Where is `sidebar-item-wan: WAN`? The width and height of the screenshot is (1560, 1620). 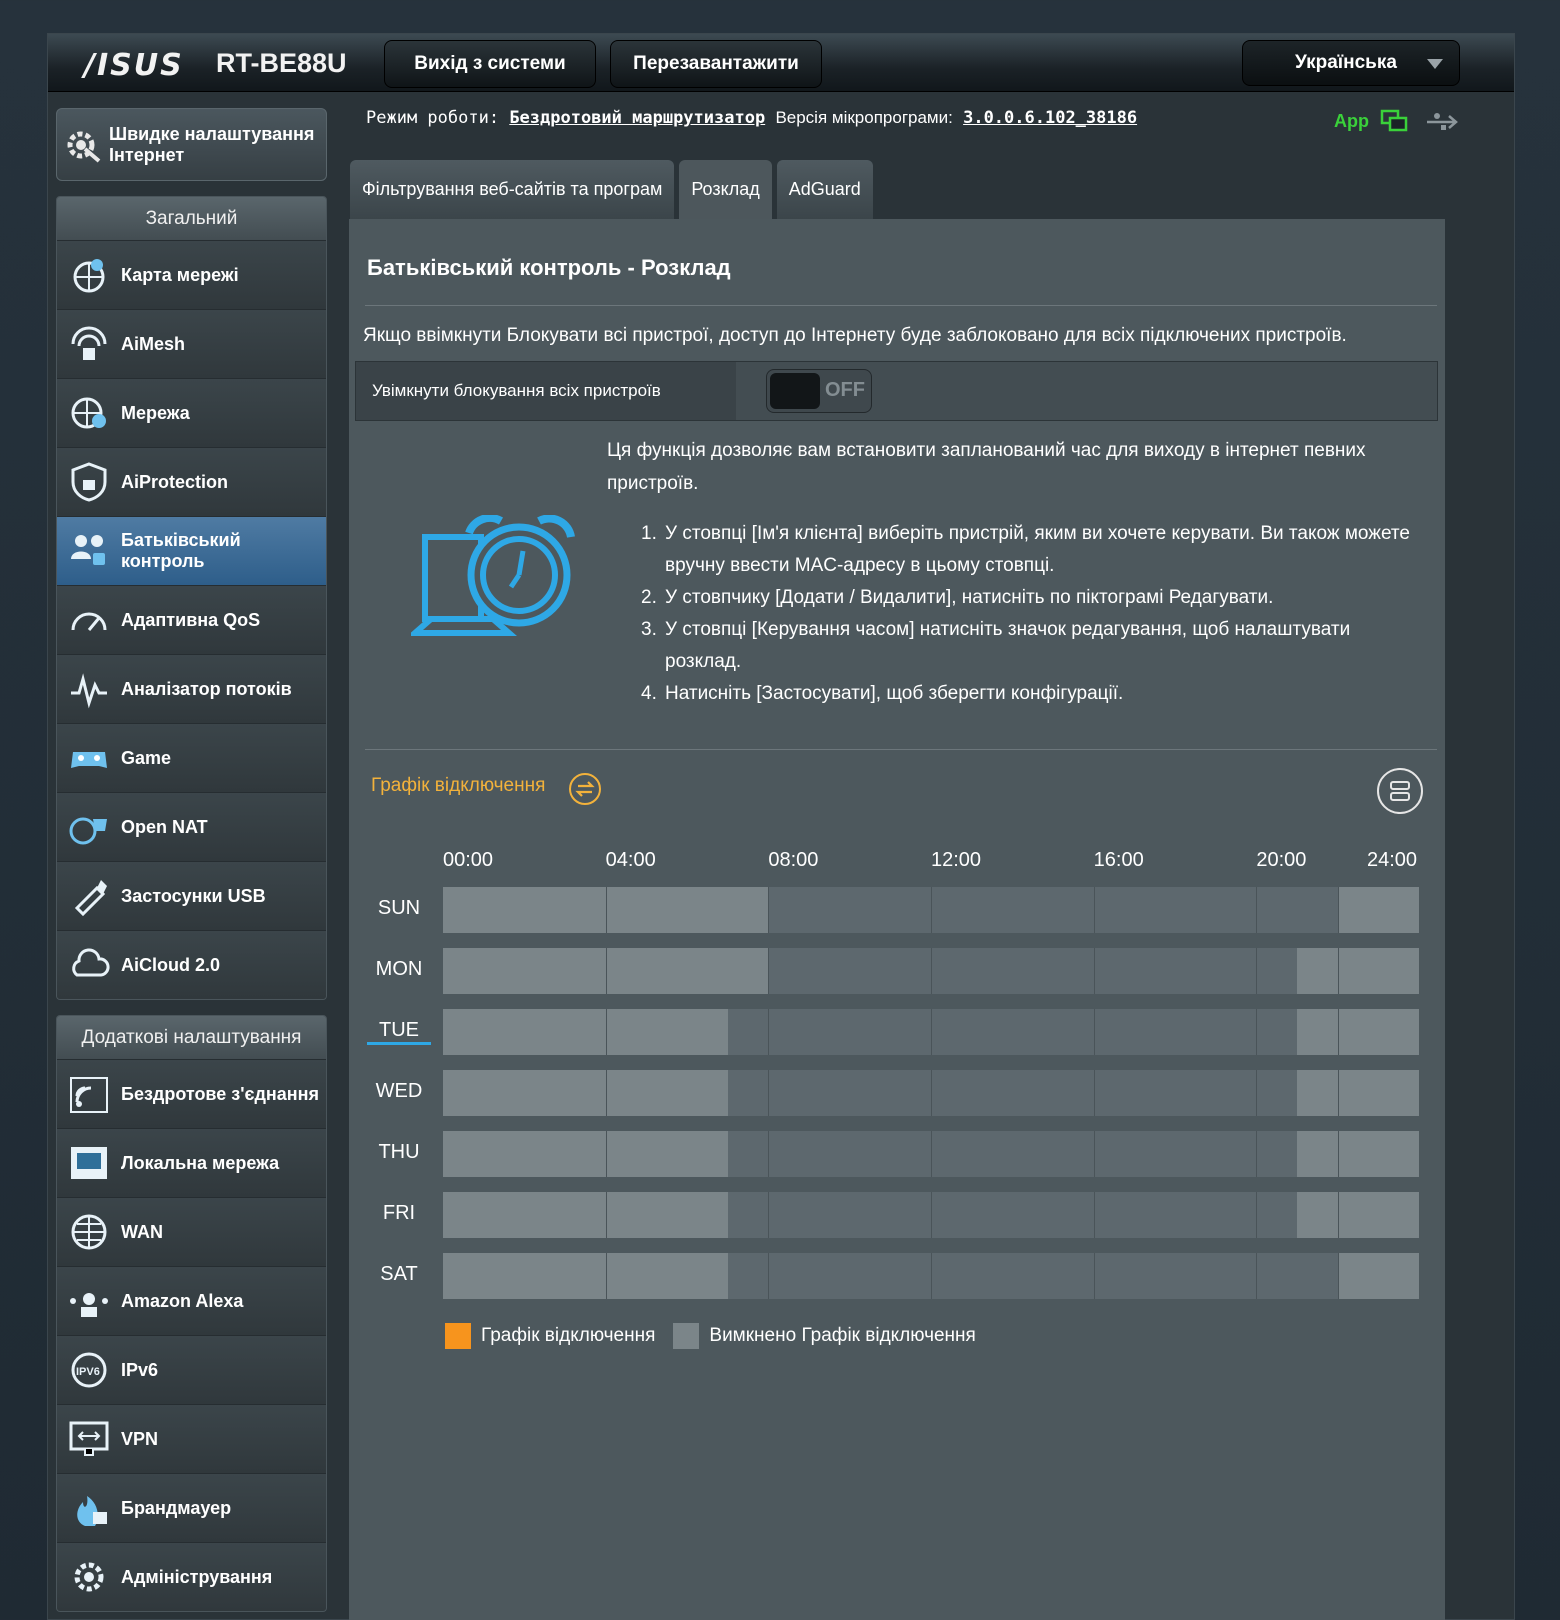 sidebar-item-wan: WAN is located at coordinates (191, 1231).